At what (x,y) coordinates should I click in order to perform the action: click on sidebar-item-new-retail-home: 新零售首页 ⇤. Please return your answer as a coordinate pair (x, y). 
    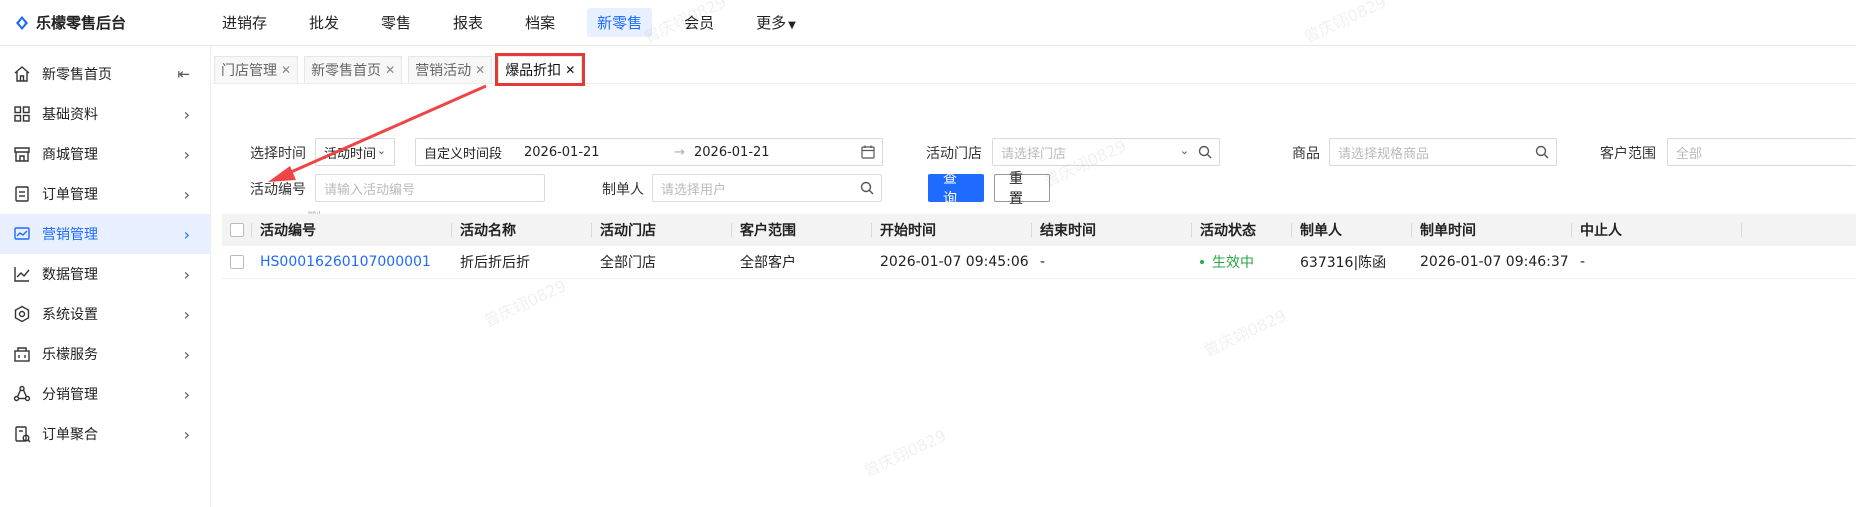
    Looking at the image, I should click on (105, 74).